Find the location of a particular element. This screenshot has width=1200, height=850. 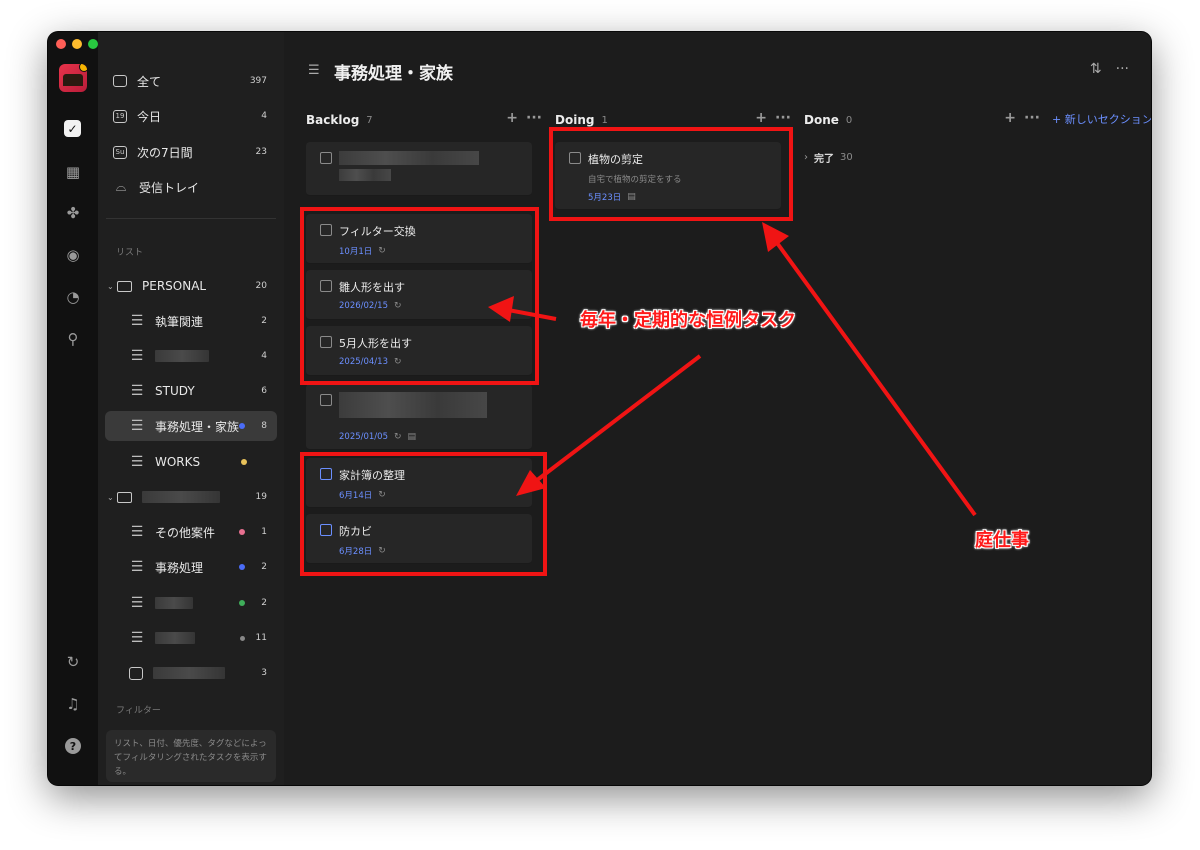

page-title: 事務処理・家族 is located at coordinates (393, 74).